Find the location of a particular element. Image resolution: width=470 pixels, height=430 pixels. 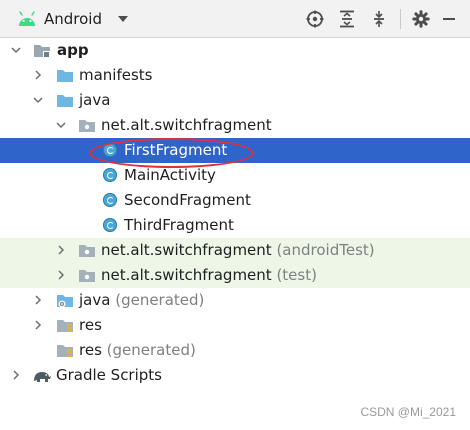

tree-item-java-generated: java (generated) is located at coordinates (235, 300).